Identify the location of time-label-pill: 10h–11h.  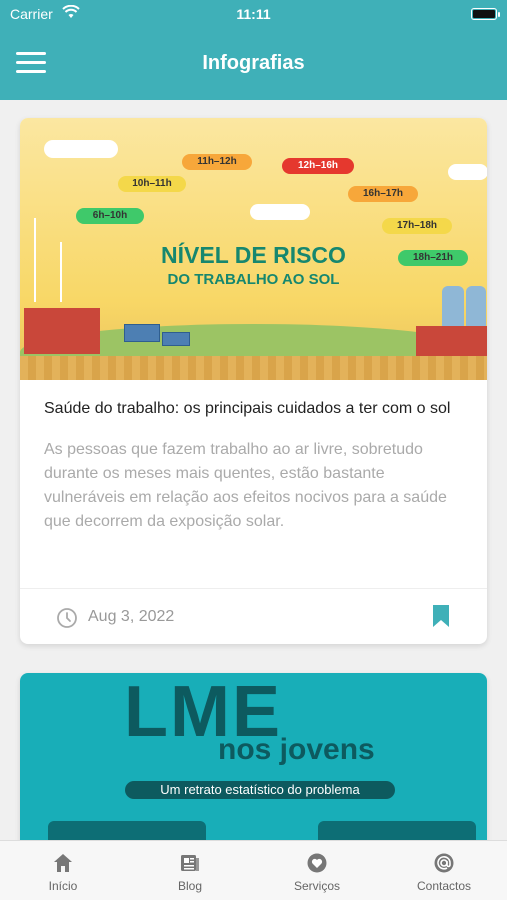
(152, 184).